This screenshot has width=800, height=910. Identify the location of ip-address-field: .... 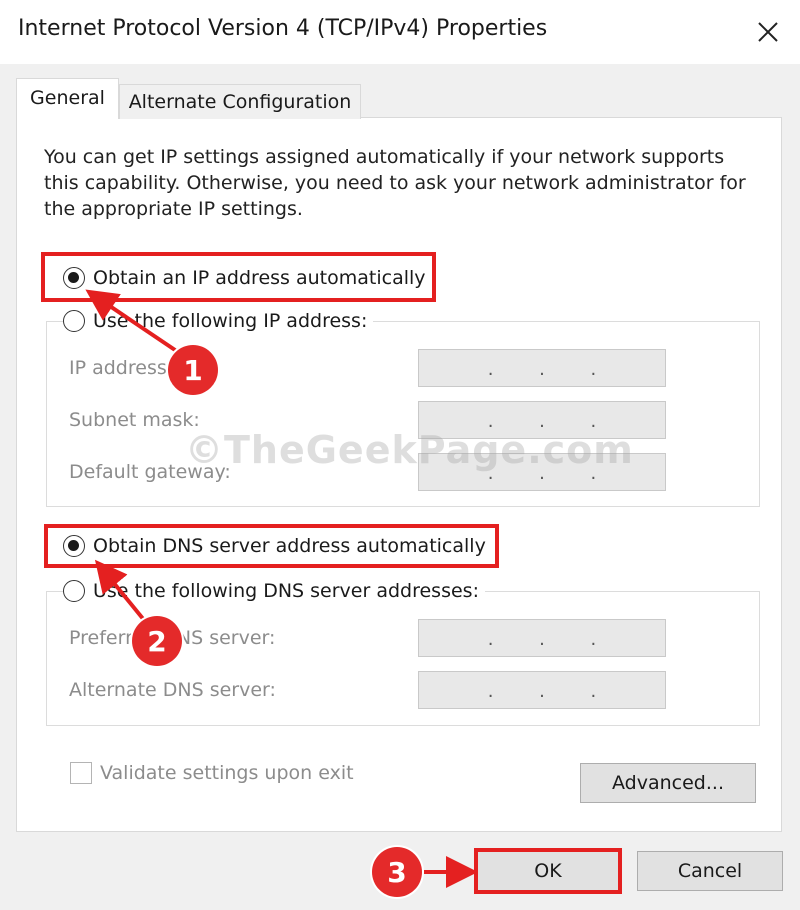
(542, 368).